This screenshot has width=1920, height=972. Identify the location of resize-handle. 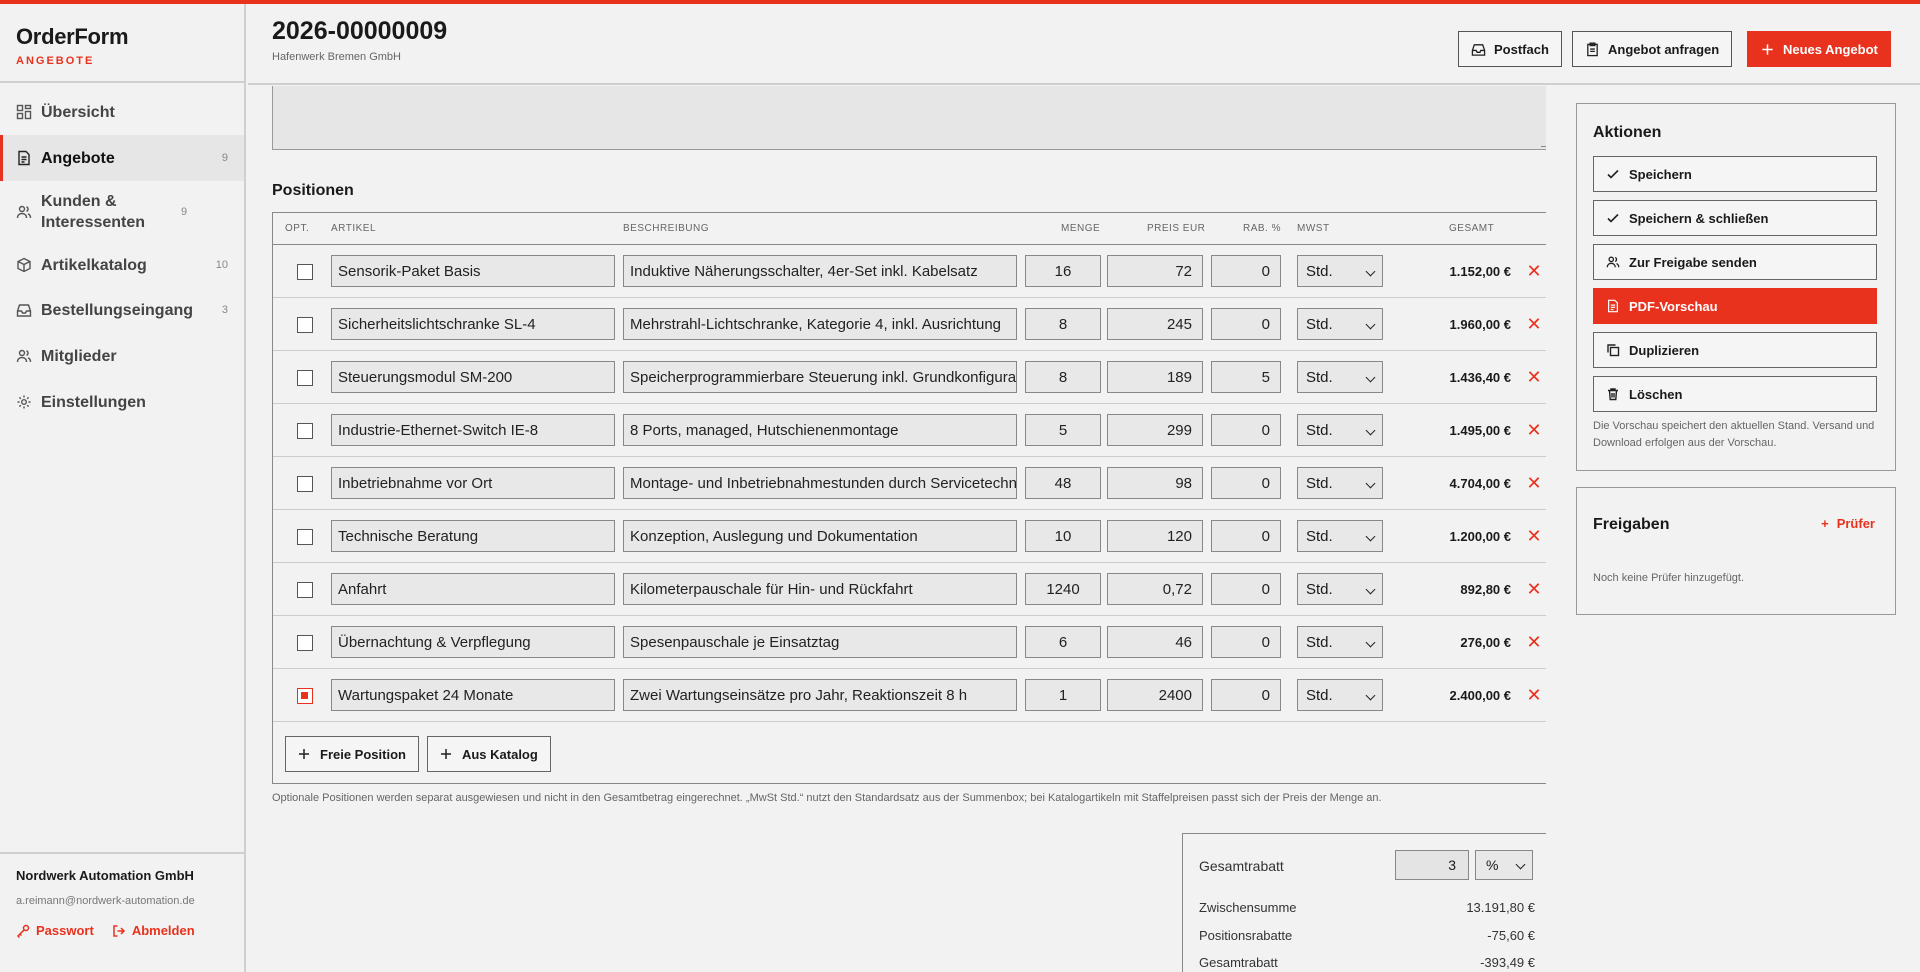
(1543, 143).